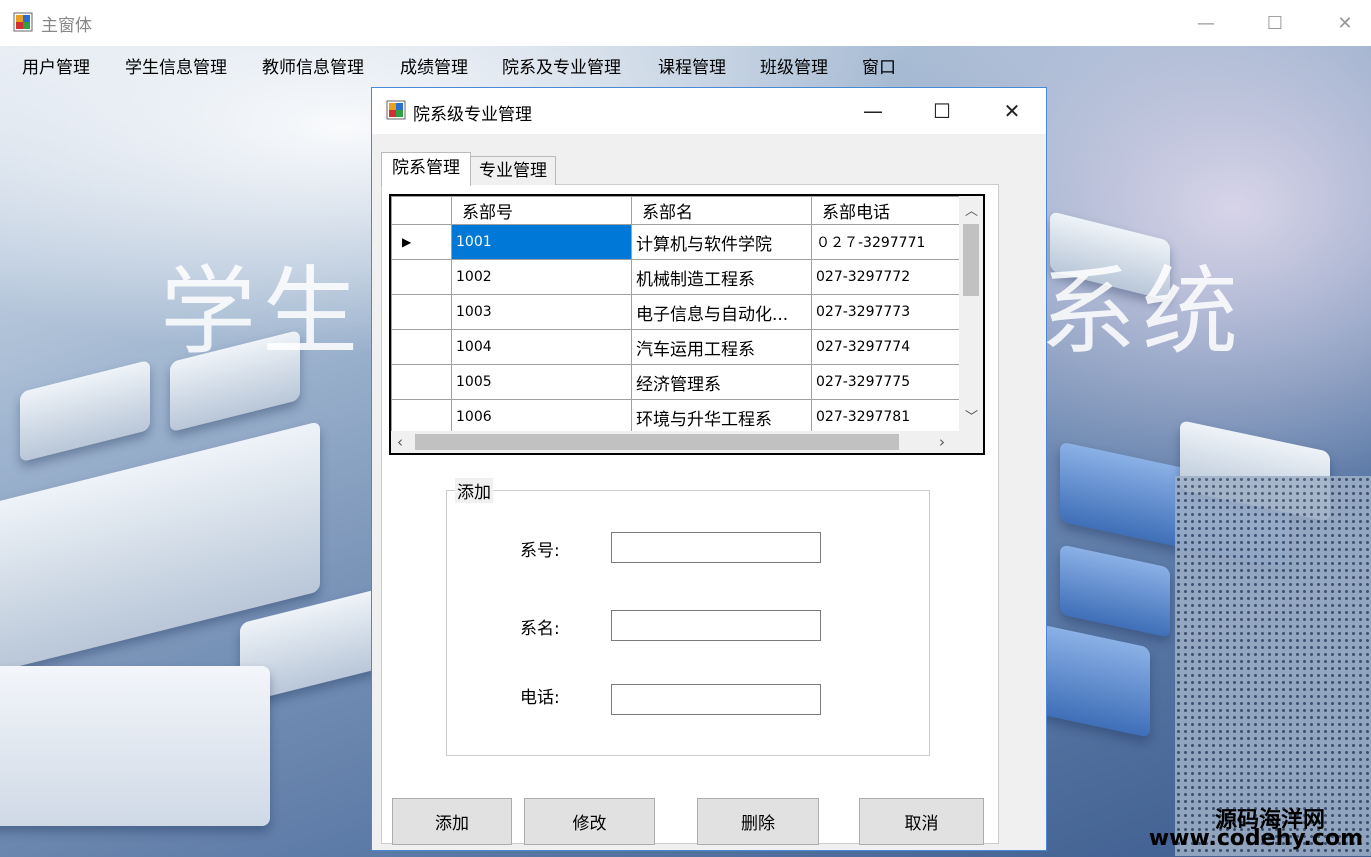  What do you see at coordinates (541, 382) in the screenshot?
I see `cell-id: 1005` at bounding box center [541, 382].